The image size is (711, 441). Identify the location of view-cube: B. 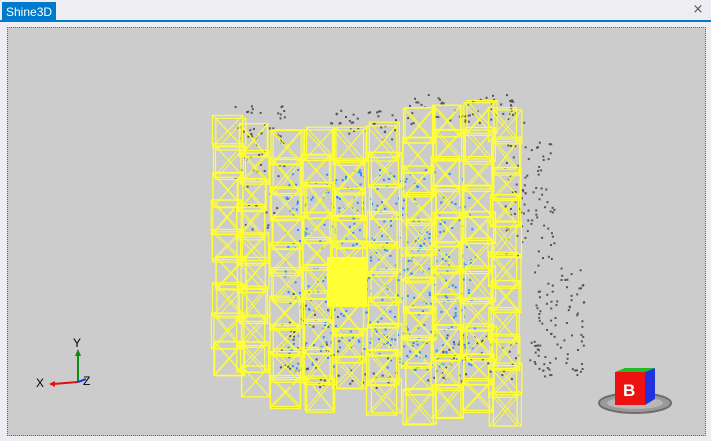
(635, 391).